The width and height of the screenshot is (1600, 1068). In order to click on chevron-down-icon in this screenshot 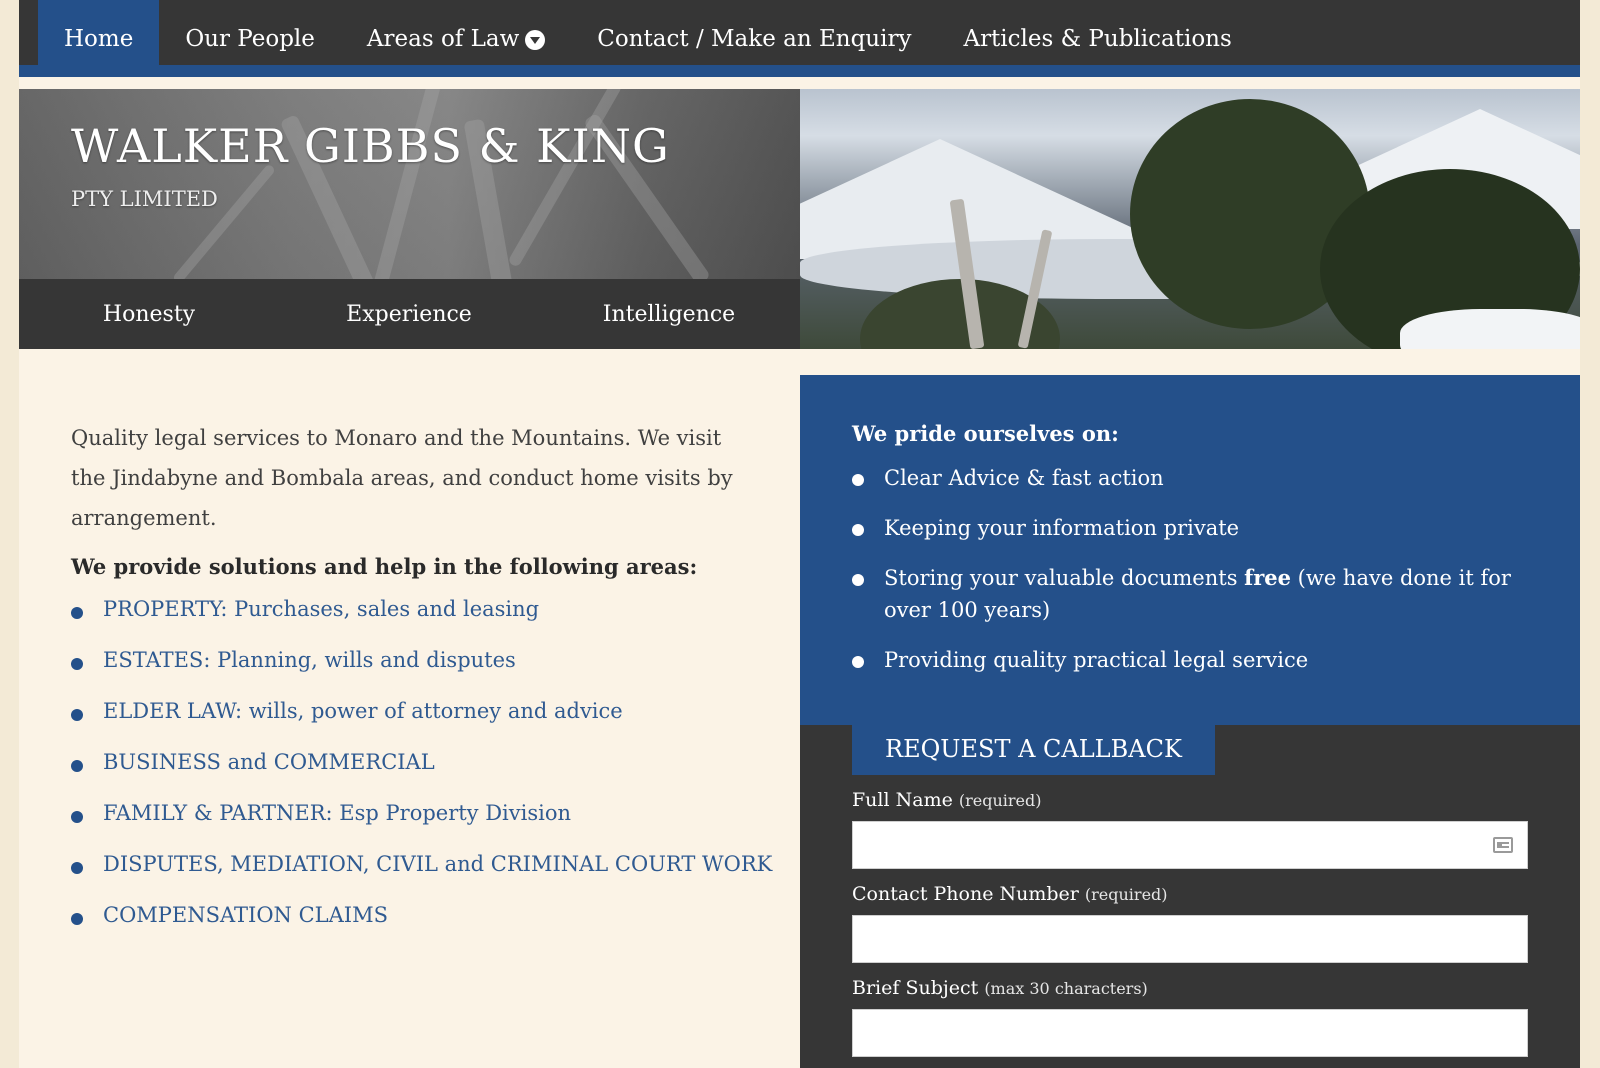, I will do `click(535, 39)`.